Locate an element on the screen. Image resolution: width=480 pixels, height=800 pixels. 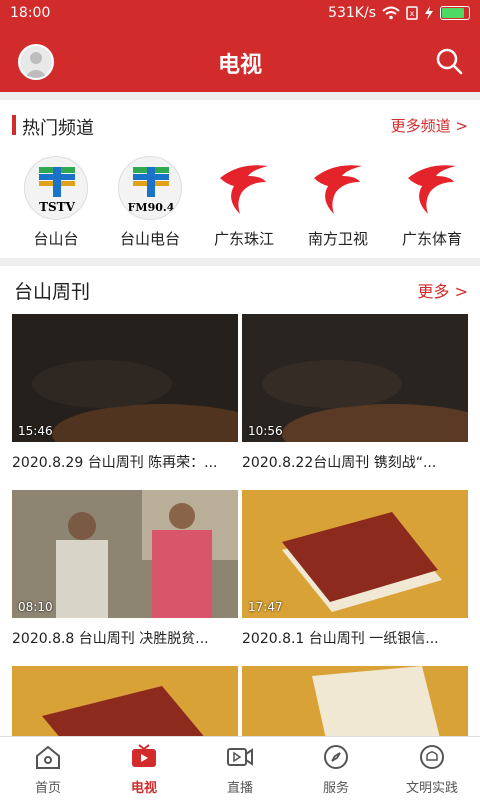
more-channels-link: 更多频道 > is located at coordinates (429, 125).